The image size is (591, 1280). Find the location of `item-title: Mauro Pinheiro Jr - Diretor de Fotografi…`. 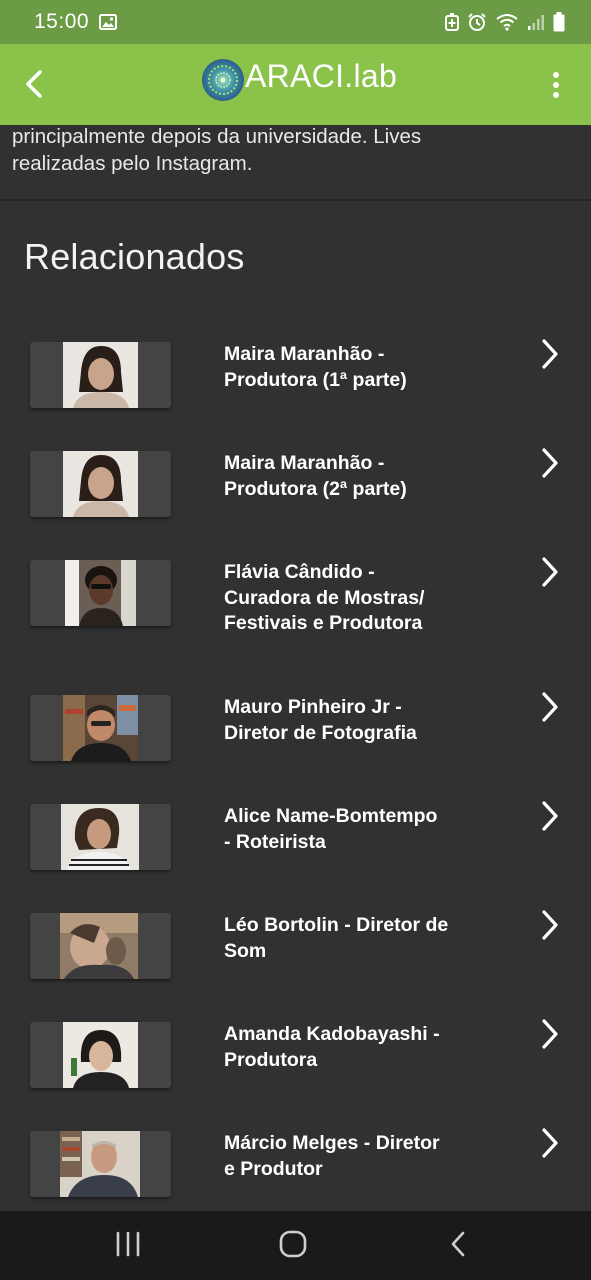

item-title: Mauro Pinheiro Jr - Diretor de Fotografi… is located at coordinates (355, 720).